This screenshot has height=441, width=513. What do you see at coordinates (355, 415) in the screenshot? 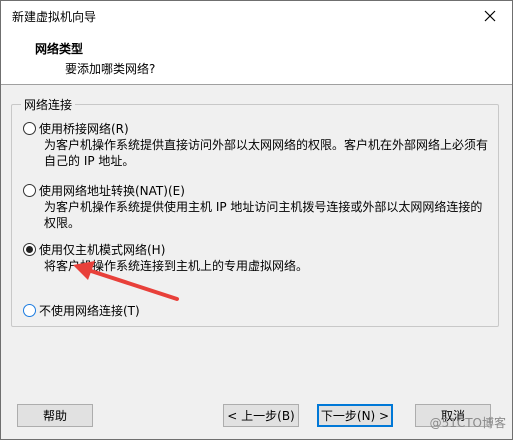
I see `next-button: 下一步(N) >` at bounding box center [355, 415].